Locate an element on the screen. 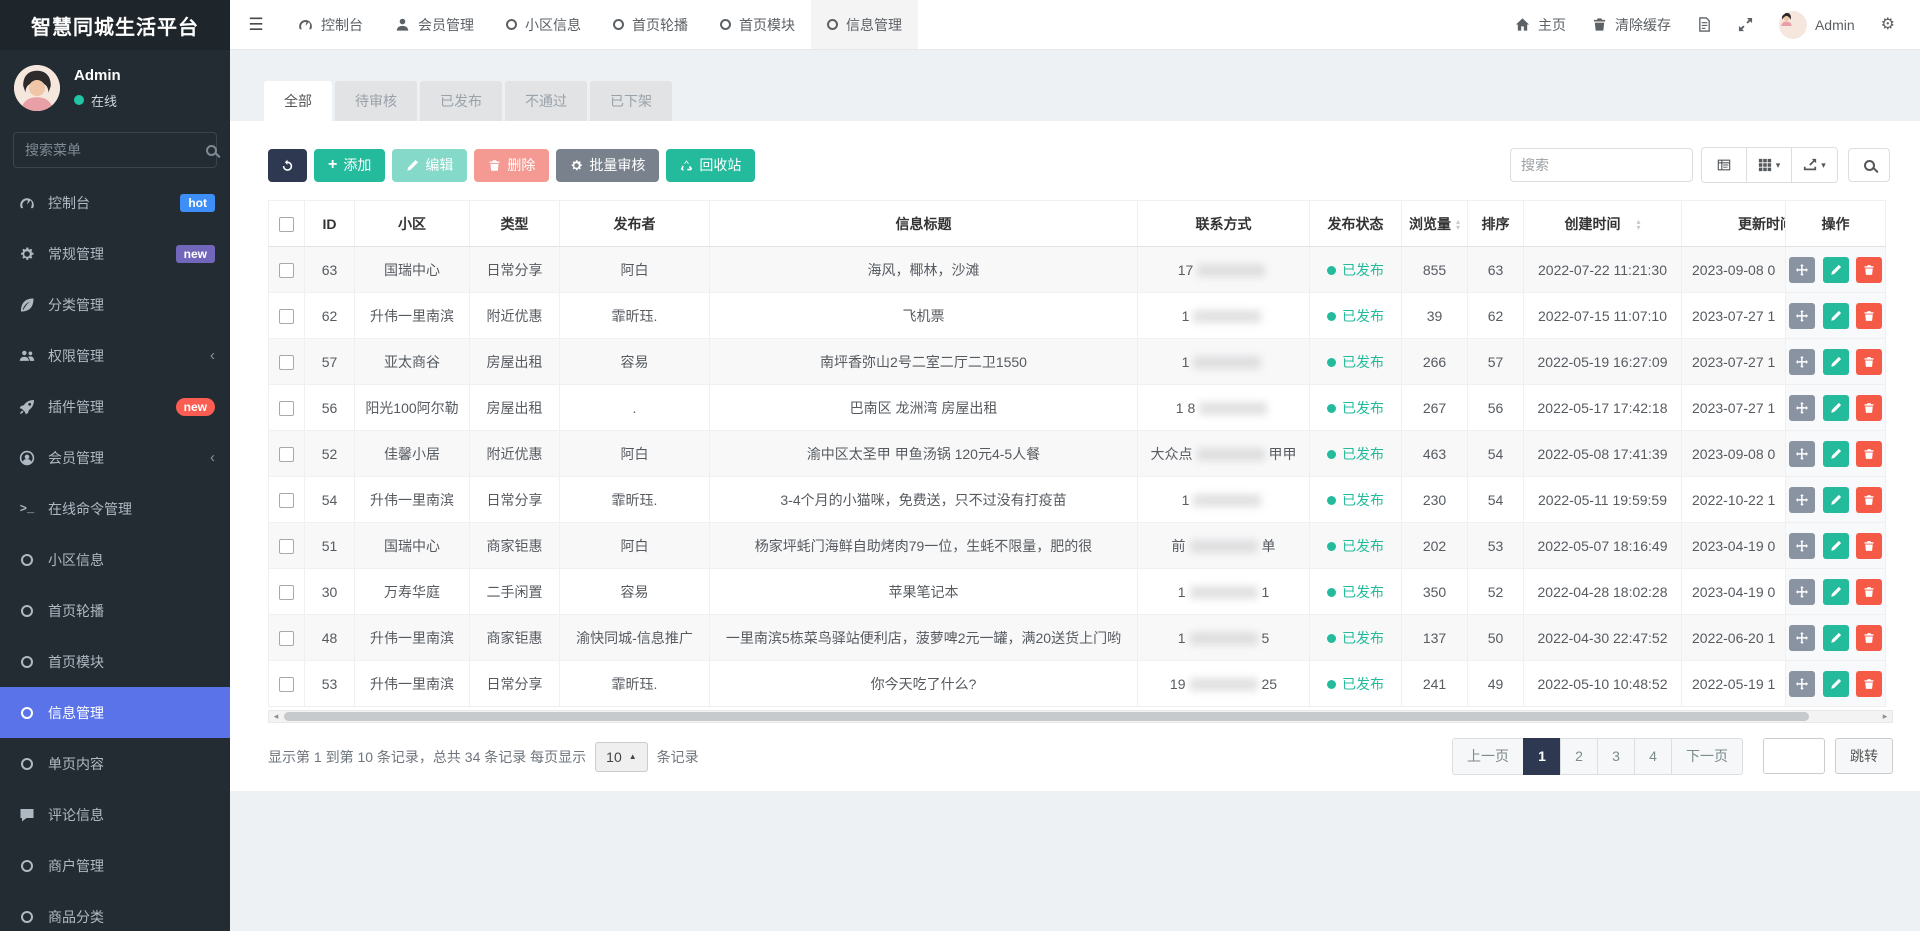 Image resolution: width=1920 pixels, height=931 pixels. sidebar-item-online-commands: >_ 在线命令管理 is located at coordinates (115, 508).